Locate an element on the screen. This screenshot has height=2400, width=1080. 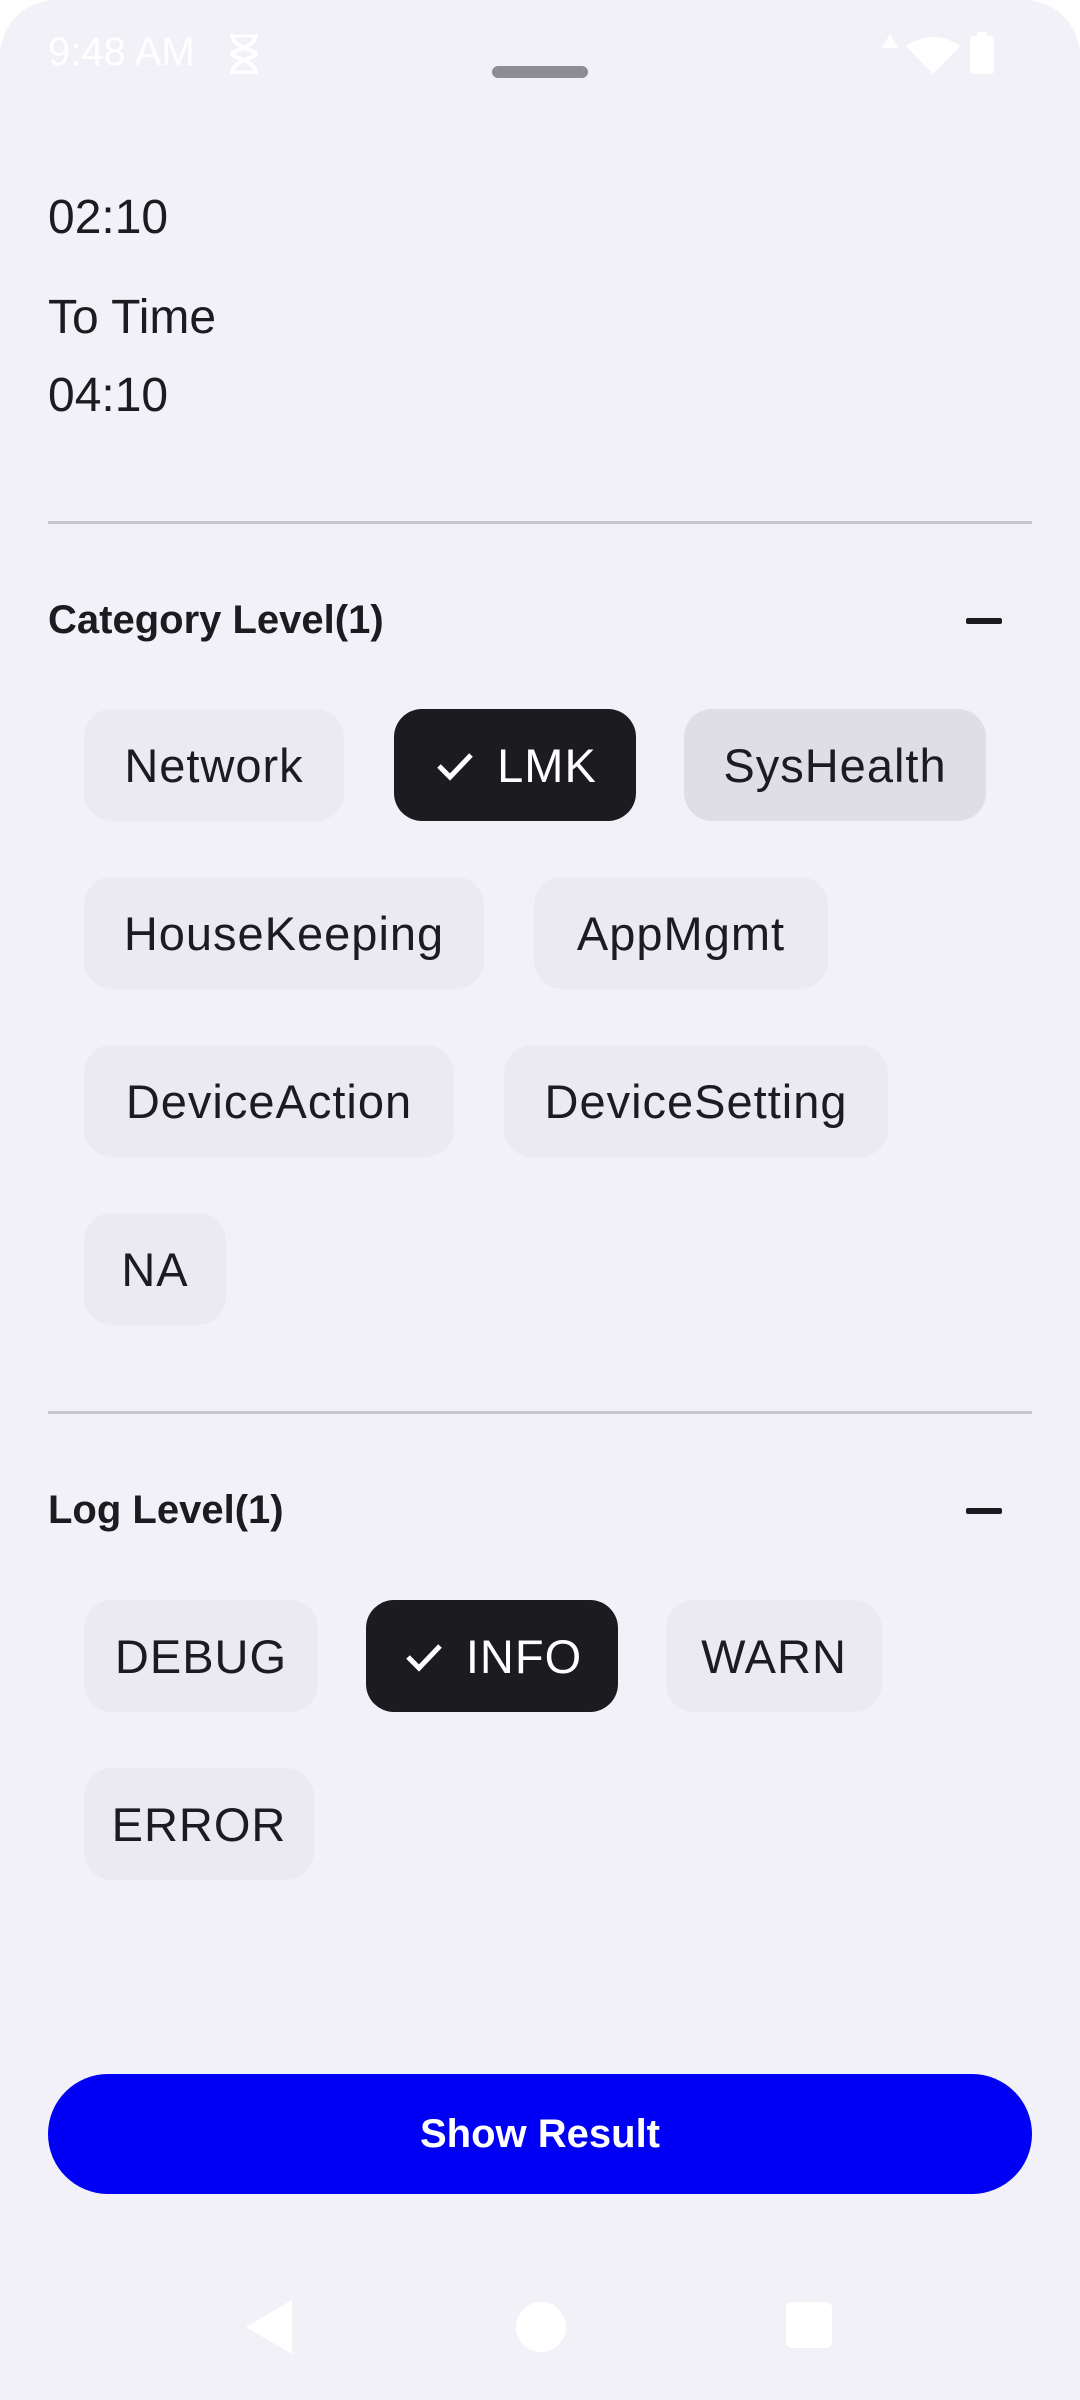
wifi-icon is located at coordinates (933, 57).